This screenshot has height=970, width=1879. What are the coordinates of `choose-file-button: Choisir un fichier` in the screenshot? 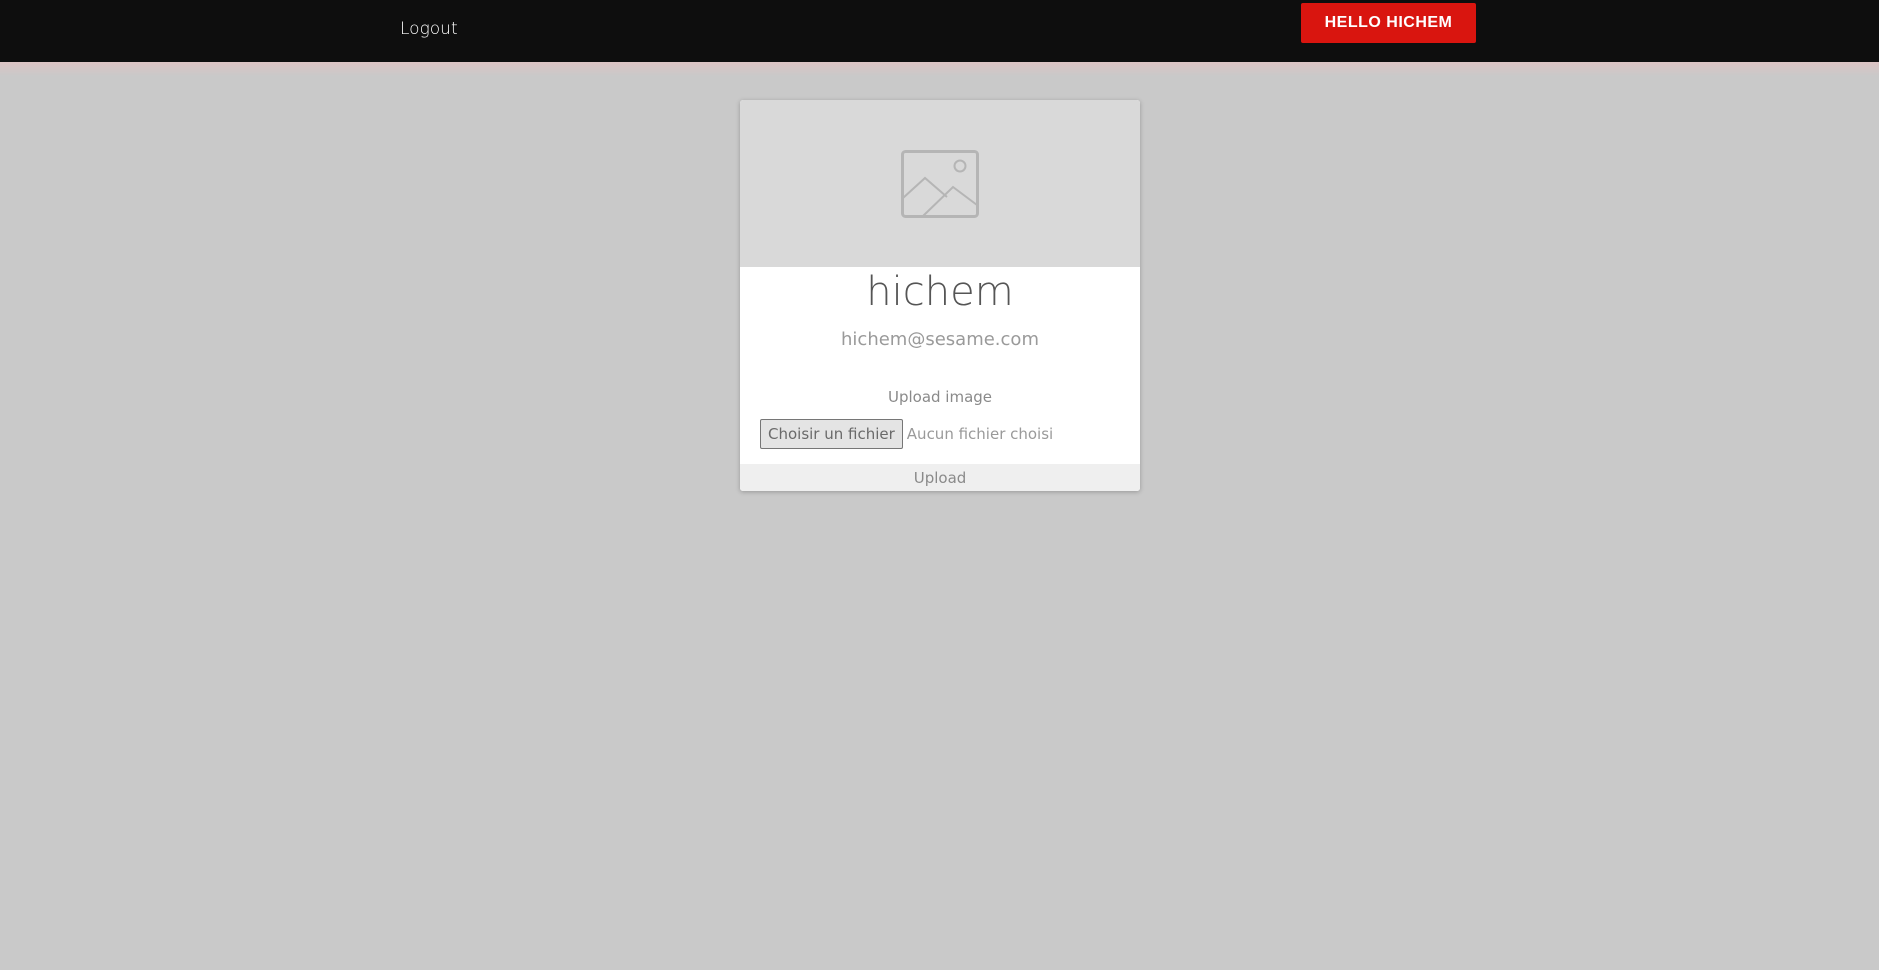 It's located at (831, 434).